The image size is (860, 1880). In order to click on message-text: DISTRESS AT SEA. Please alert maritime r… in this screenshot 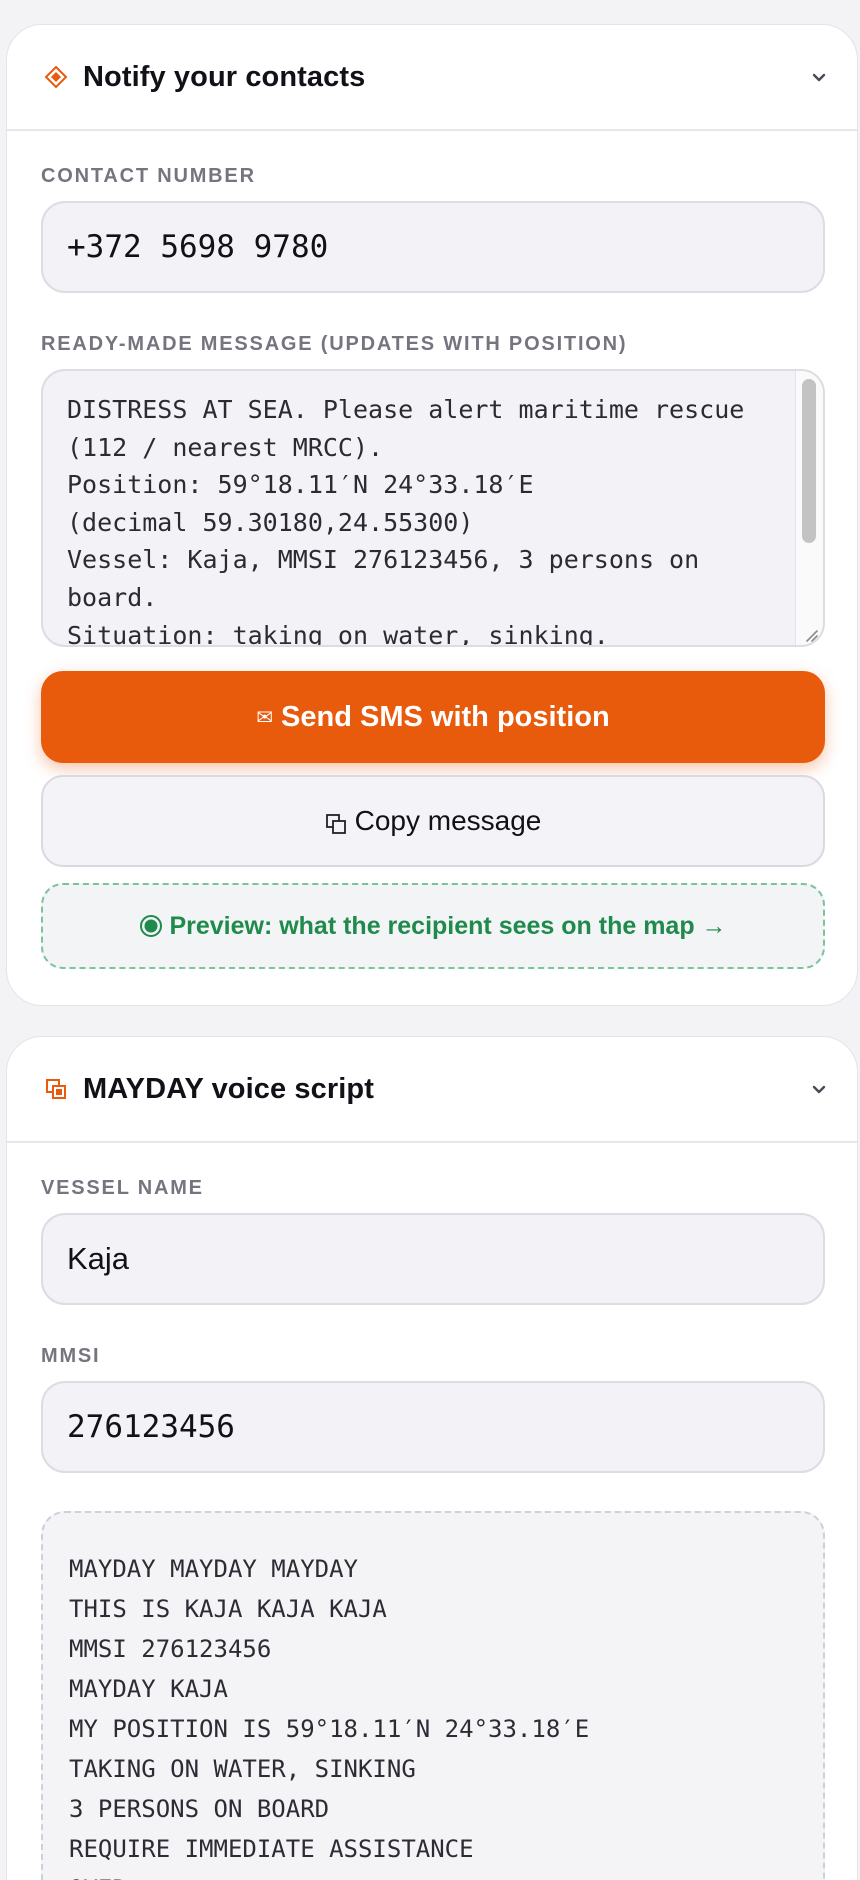, I will do `click(406, 521)`.